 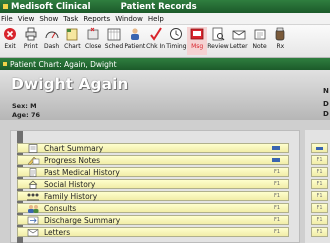 I want to click on chart-icon, so click(x=72, y=34).